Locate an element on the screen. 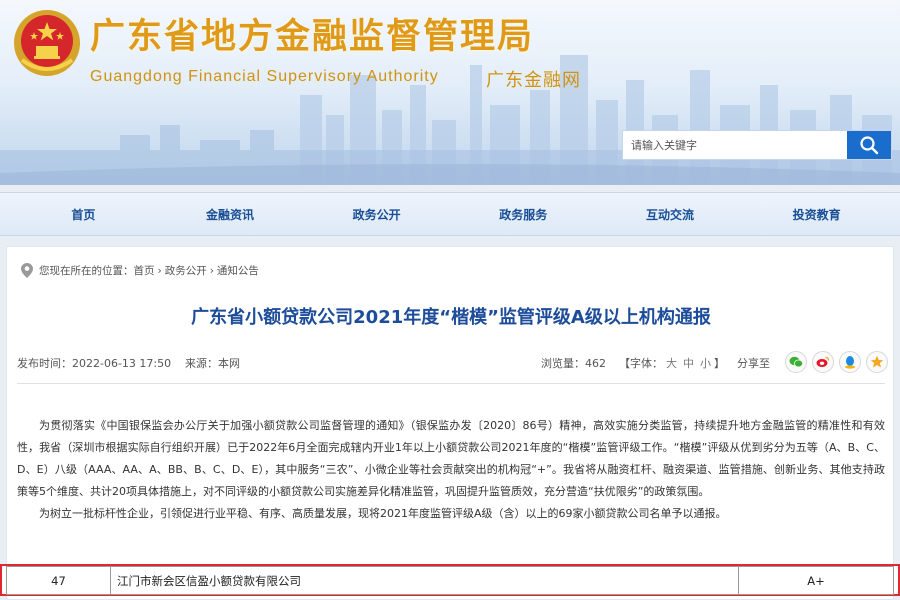 The image size is (900, 600). favorite-icon is located at coordinates (877, 362).